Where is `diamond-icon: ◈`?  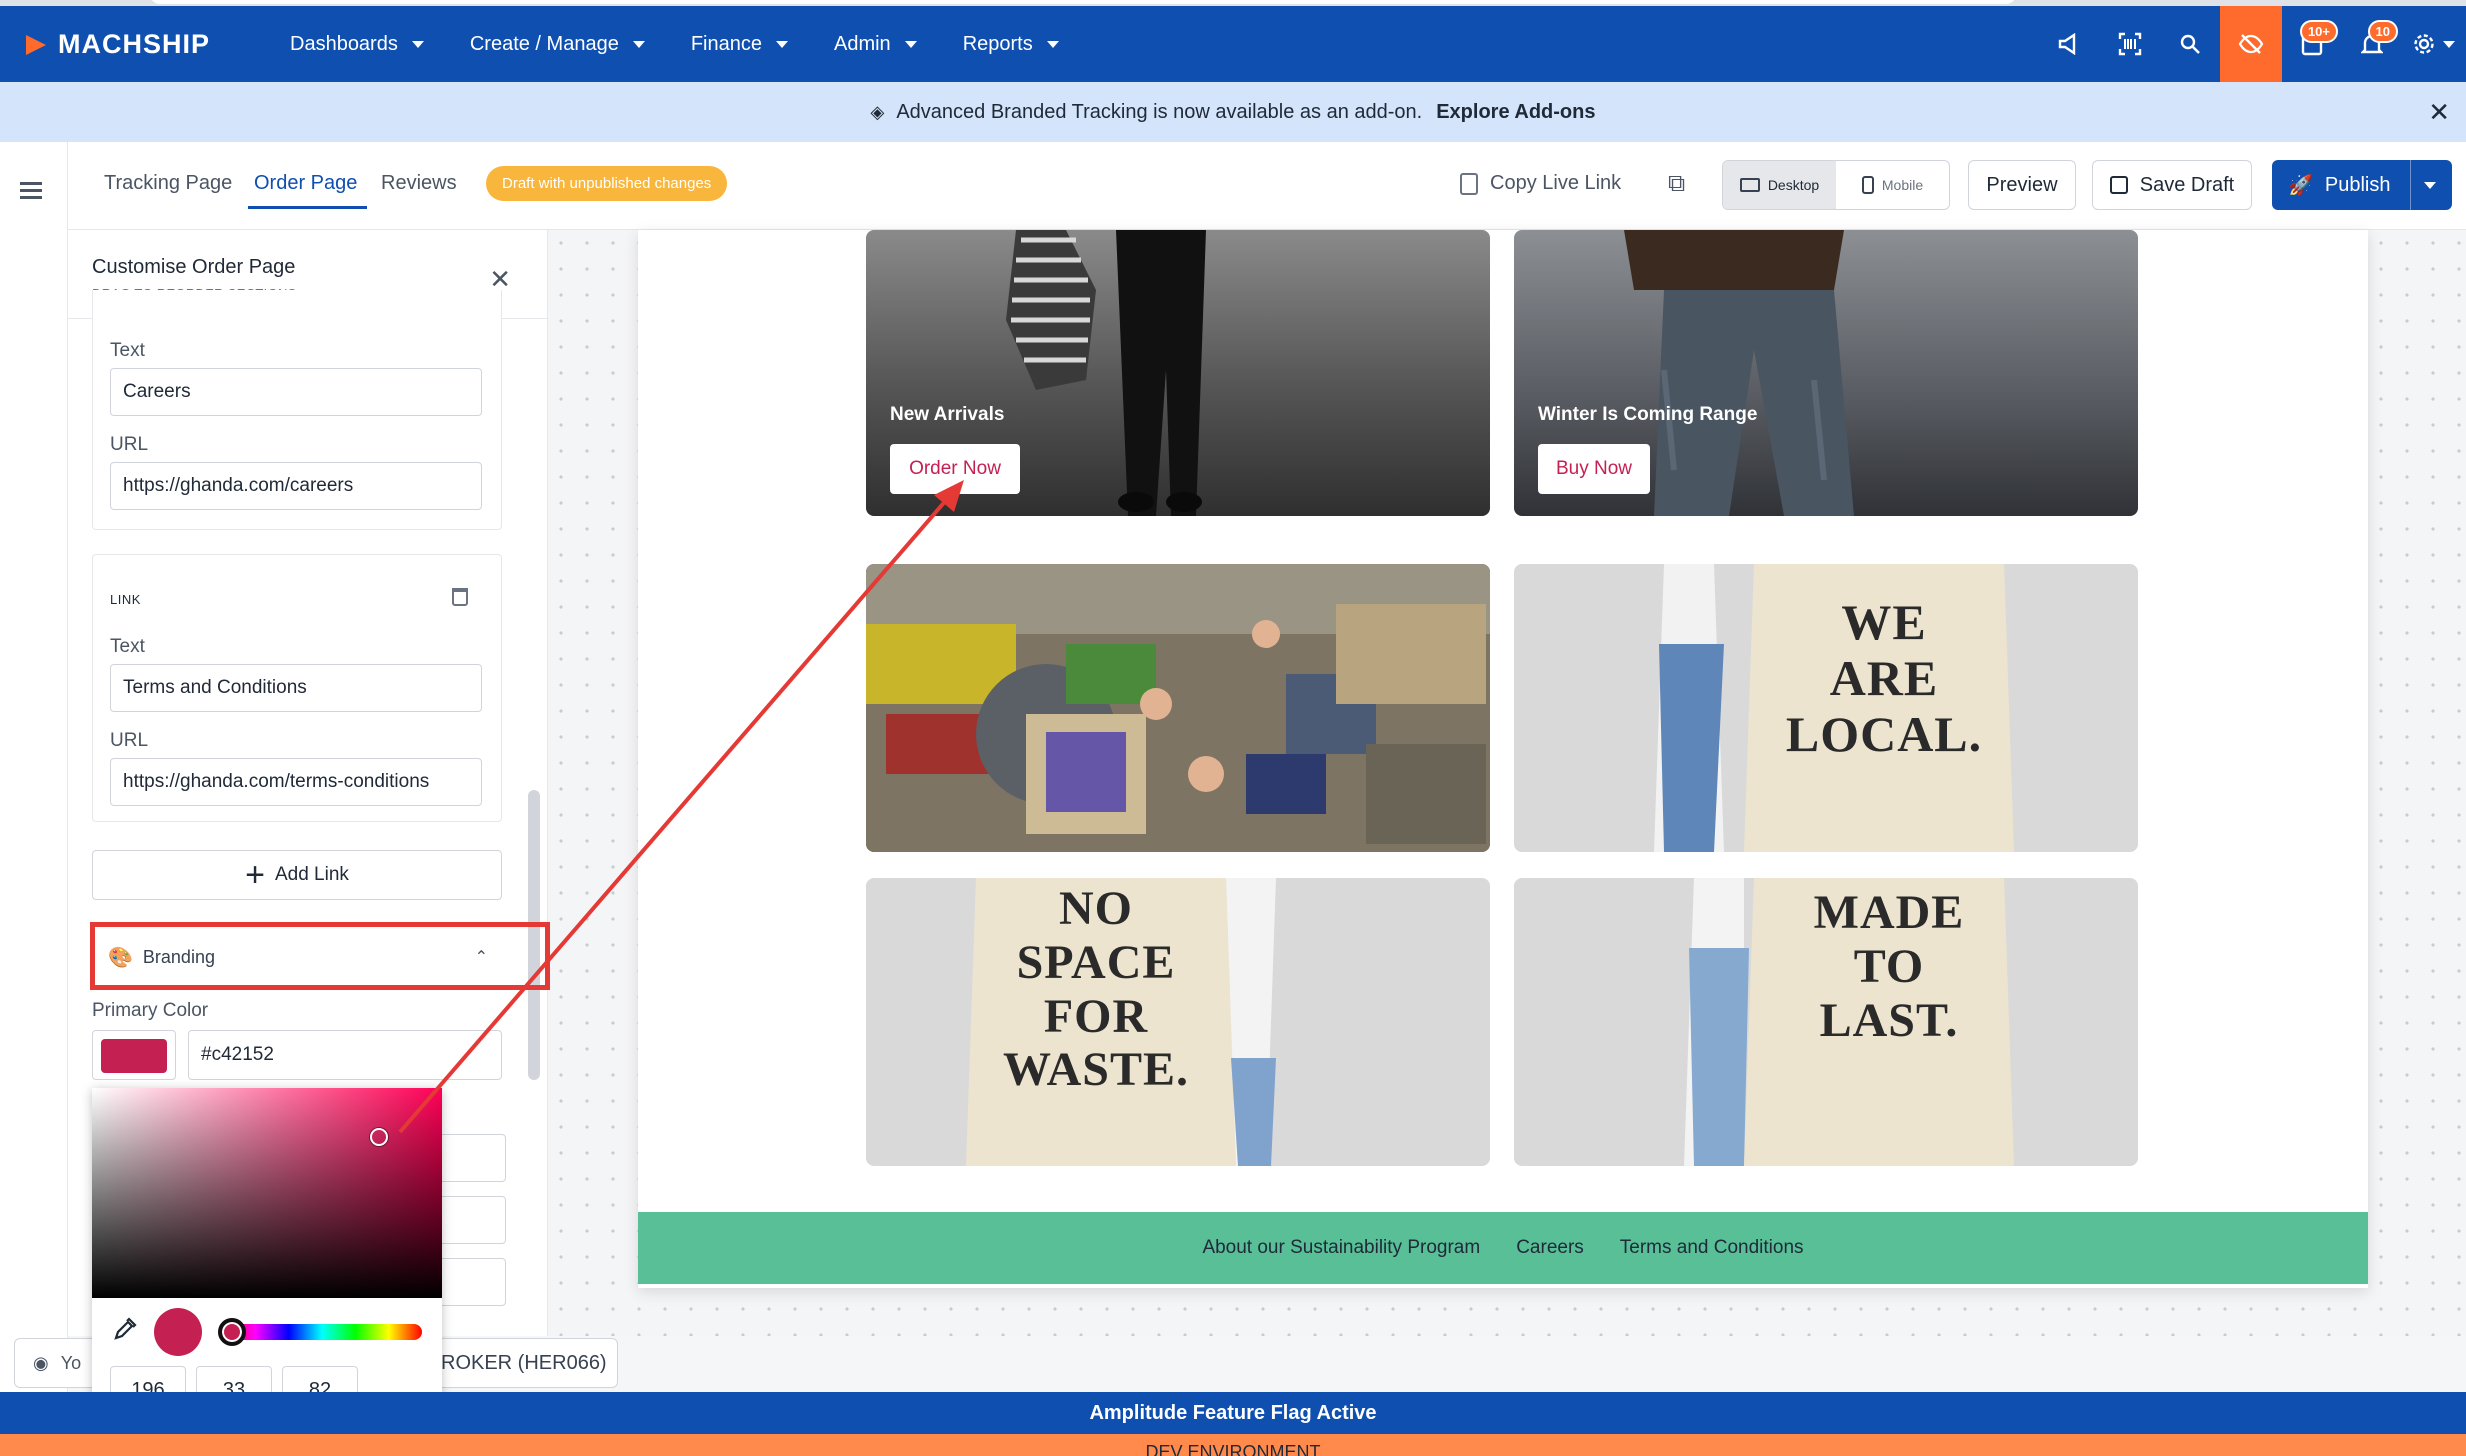
diamond-icon: ◈ is located at coordinates (877, 111).